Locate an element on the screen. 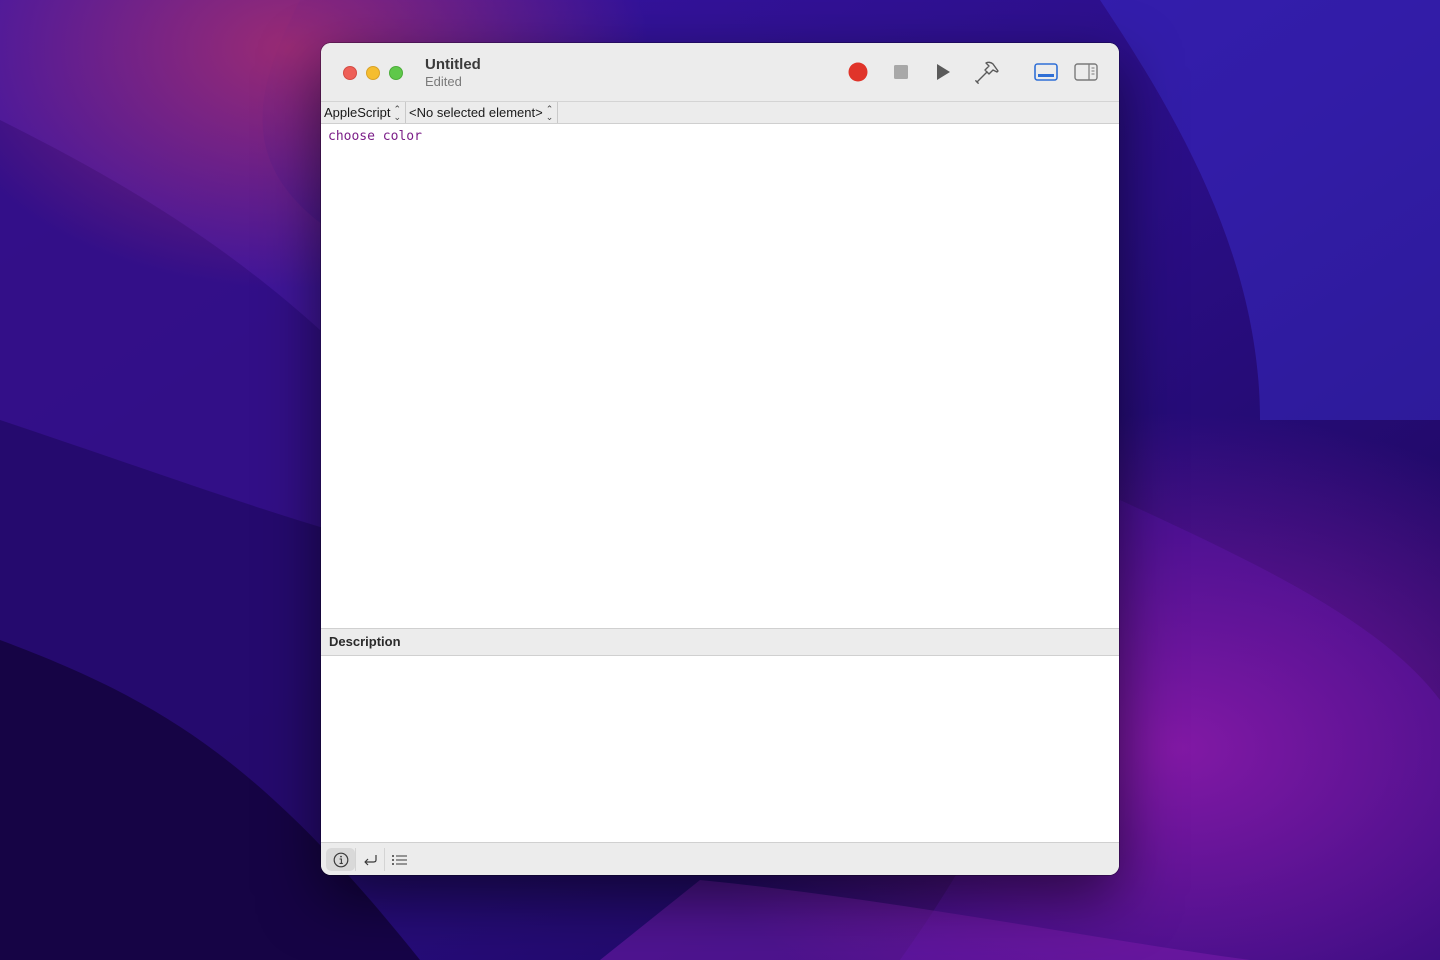  description-pane-button is located at coordinates (340, 859).